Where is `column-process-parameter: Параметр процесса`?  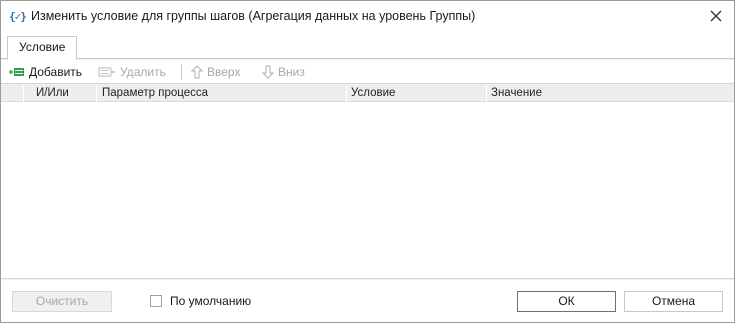 column-process-parameter: Параметр процесса is located at coordinates (221, 93).